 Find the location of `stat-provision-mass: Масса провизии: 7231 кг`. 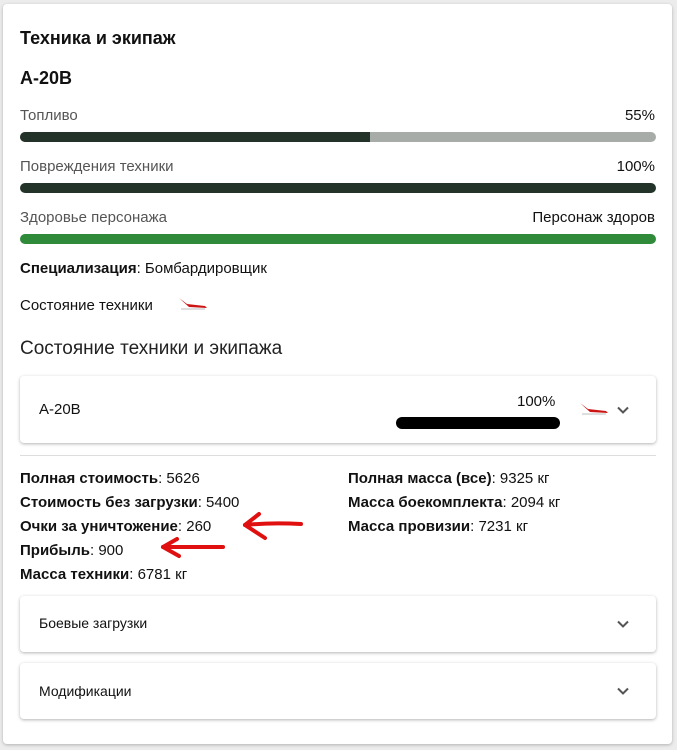

stat-provision-mass: Масса провизии: 7231 кг is located at coordinates (438, 526).